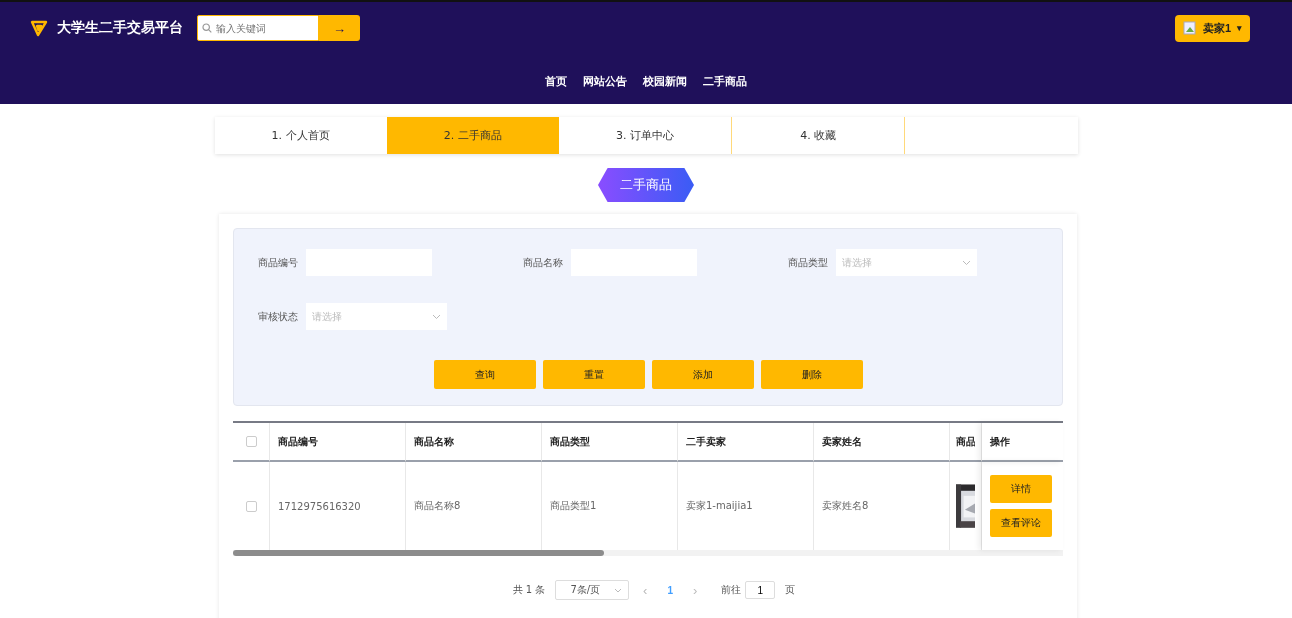  Describe the element at coordinates (811, 374) in the screenshot. I see `action-button: 删除` at that location.